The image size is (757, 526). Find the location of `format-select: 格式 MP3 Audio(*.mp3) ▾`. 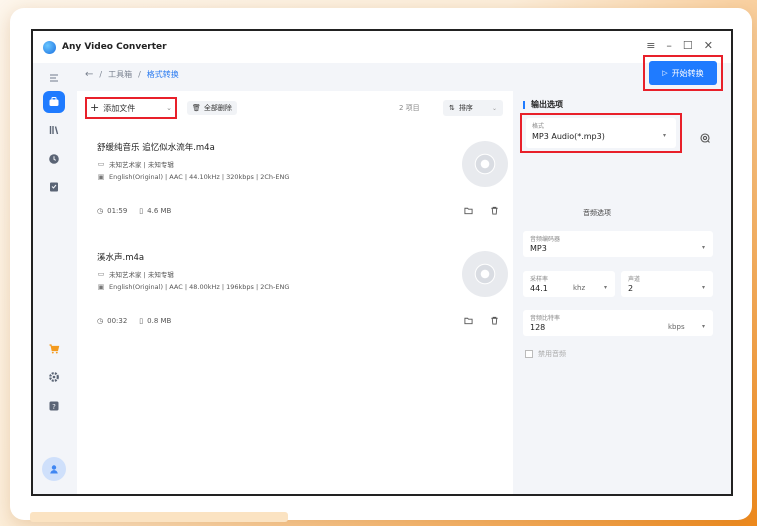

format-select: 格式 MP3 Audio(*.mp3) ▾ is located at coordinates (601, 133).